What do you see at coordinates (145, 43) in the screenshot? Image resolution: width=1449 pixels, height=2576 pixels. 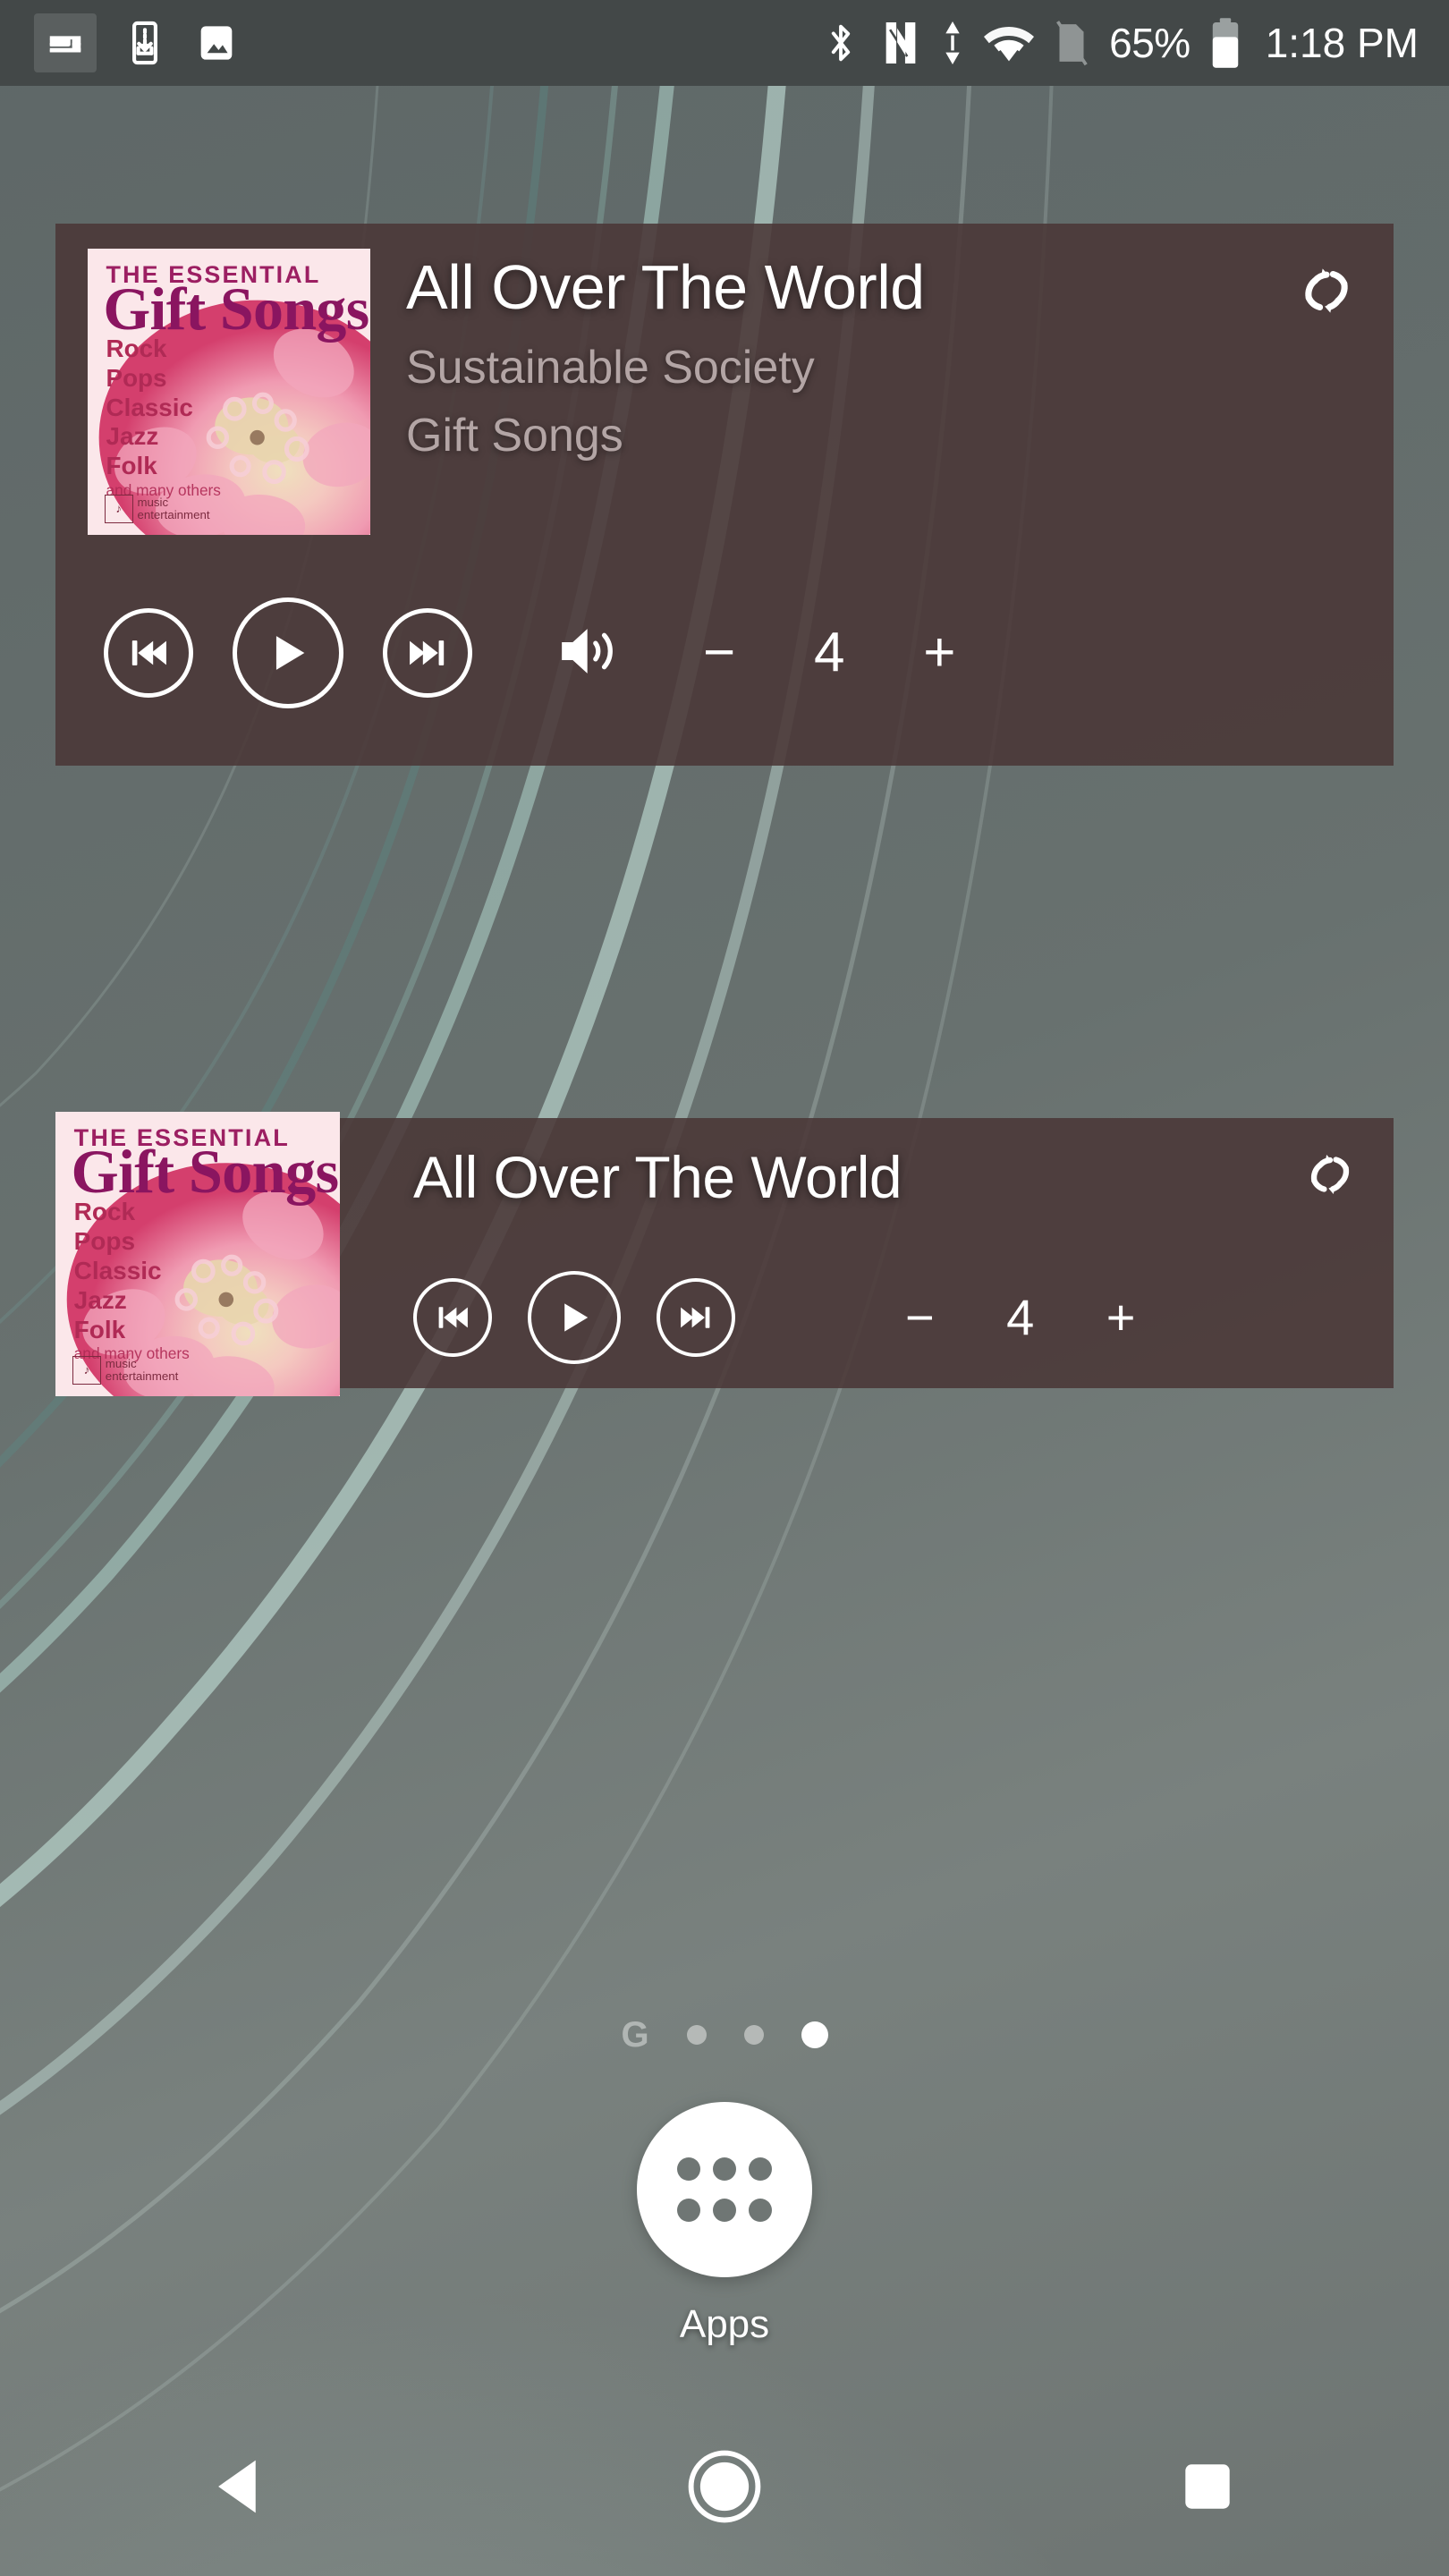 I see `download-to-device-icon` at bounding box center [145, 43].